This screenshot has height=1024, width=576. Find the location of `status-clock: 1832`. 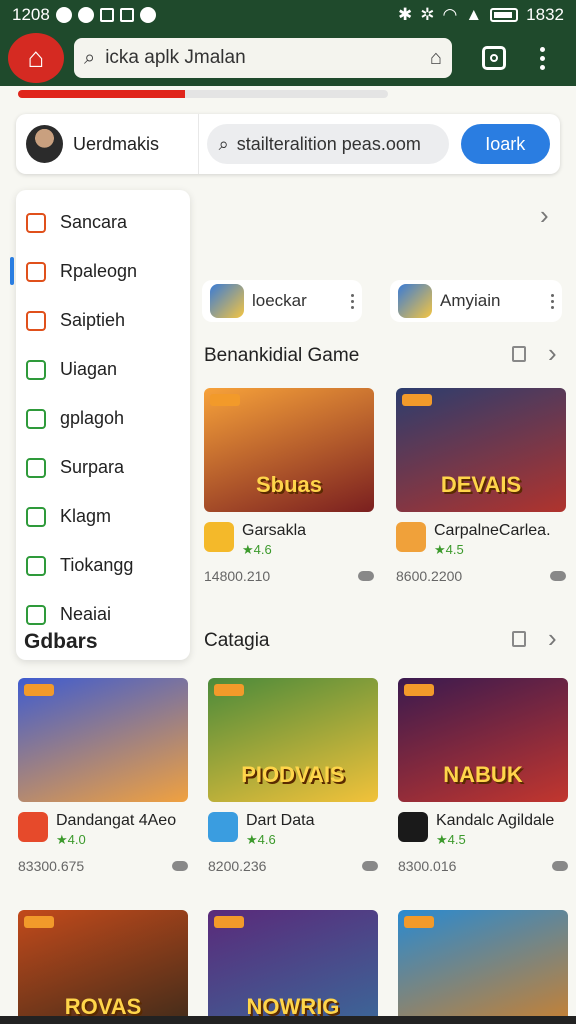

status-clock: 1832 is located at coordinates (545, 14).